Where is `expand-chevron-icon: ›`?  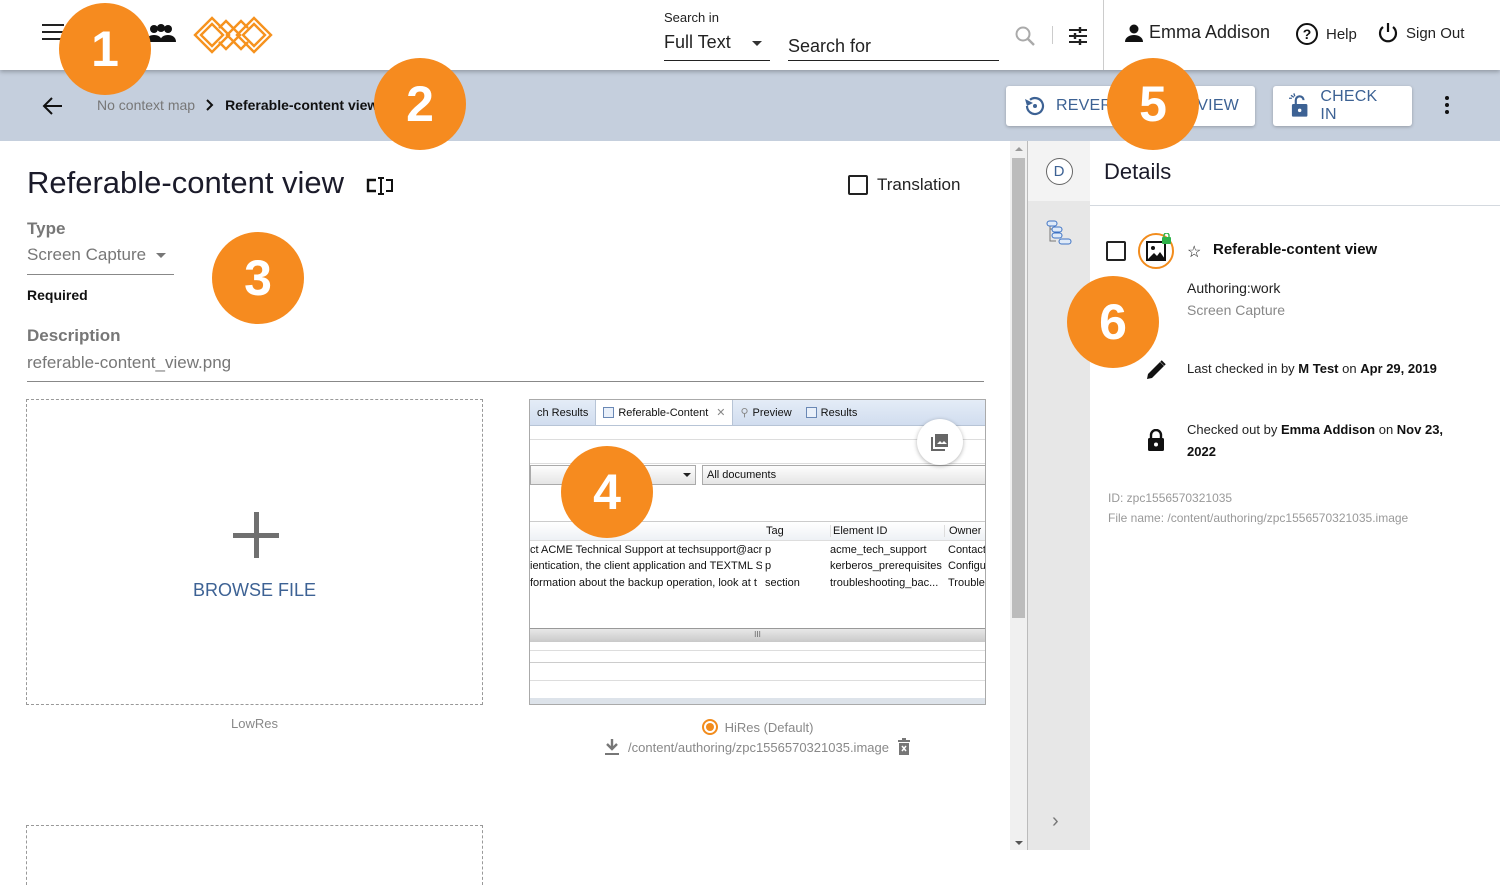 expand-chevron-icon: › is located at coordinates (1055, 821).